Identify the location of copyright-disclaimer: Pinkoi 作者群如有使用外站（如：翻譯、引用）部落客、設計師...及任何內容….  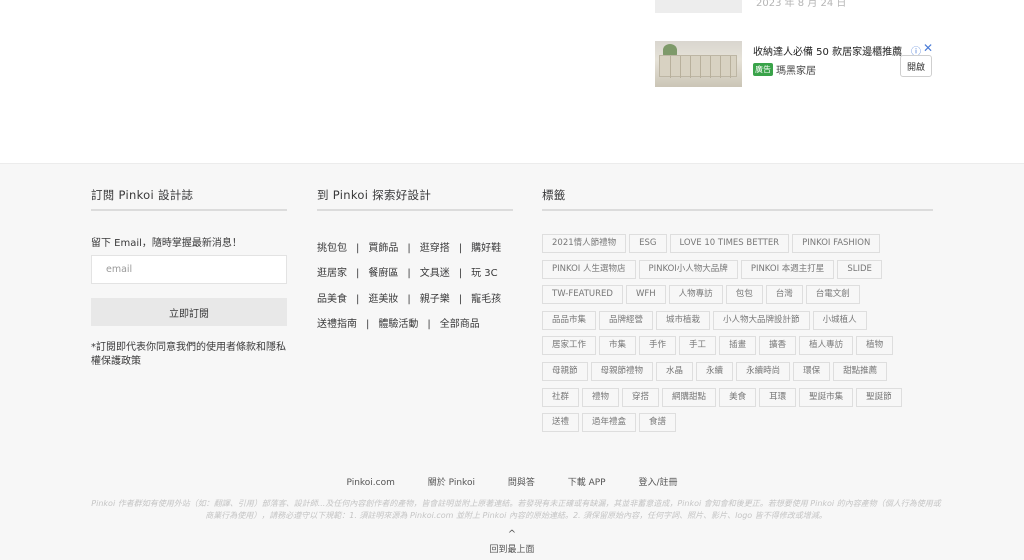
(516, 509).